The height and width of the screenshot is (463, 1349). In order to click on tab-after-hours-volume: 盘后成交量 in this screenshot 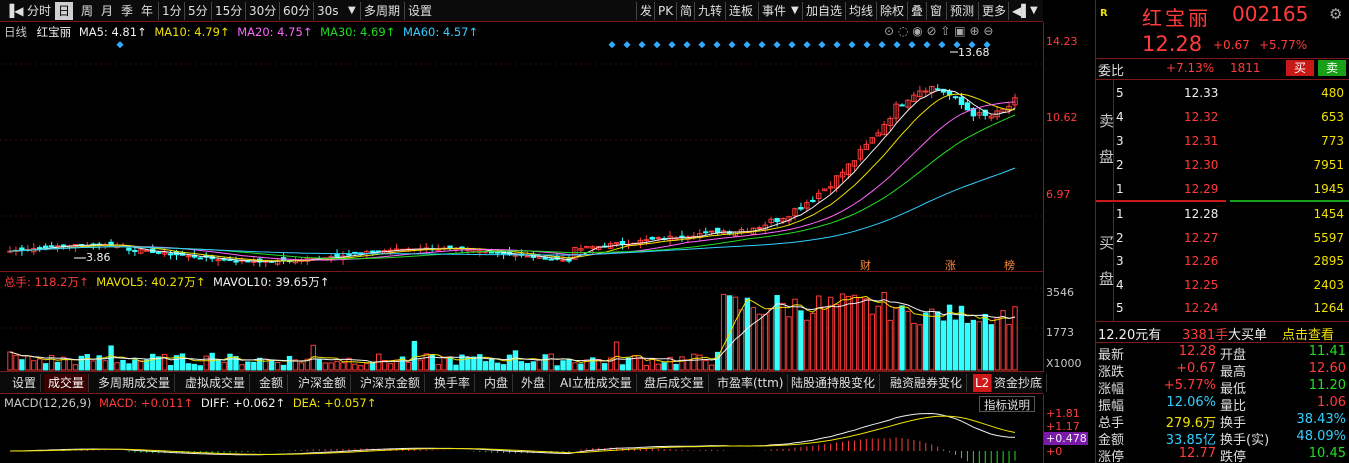, I will do `click(675, 383)`.